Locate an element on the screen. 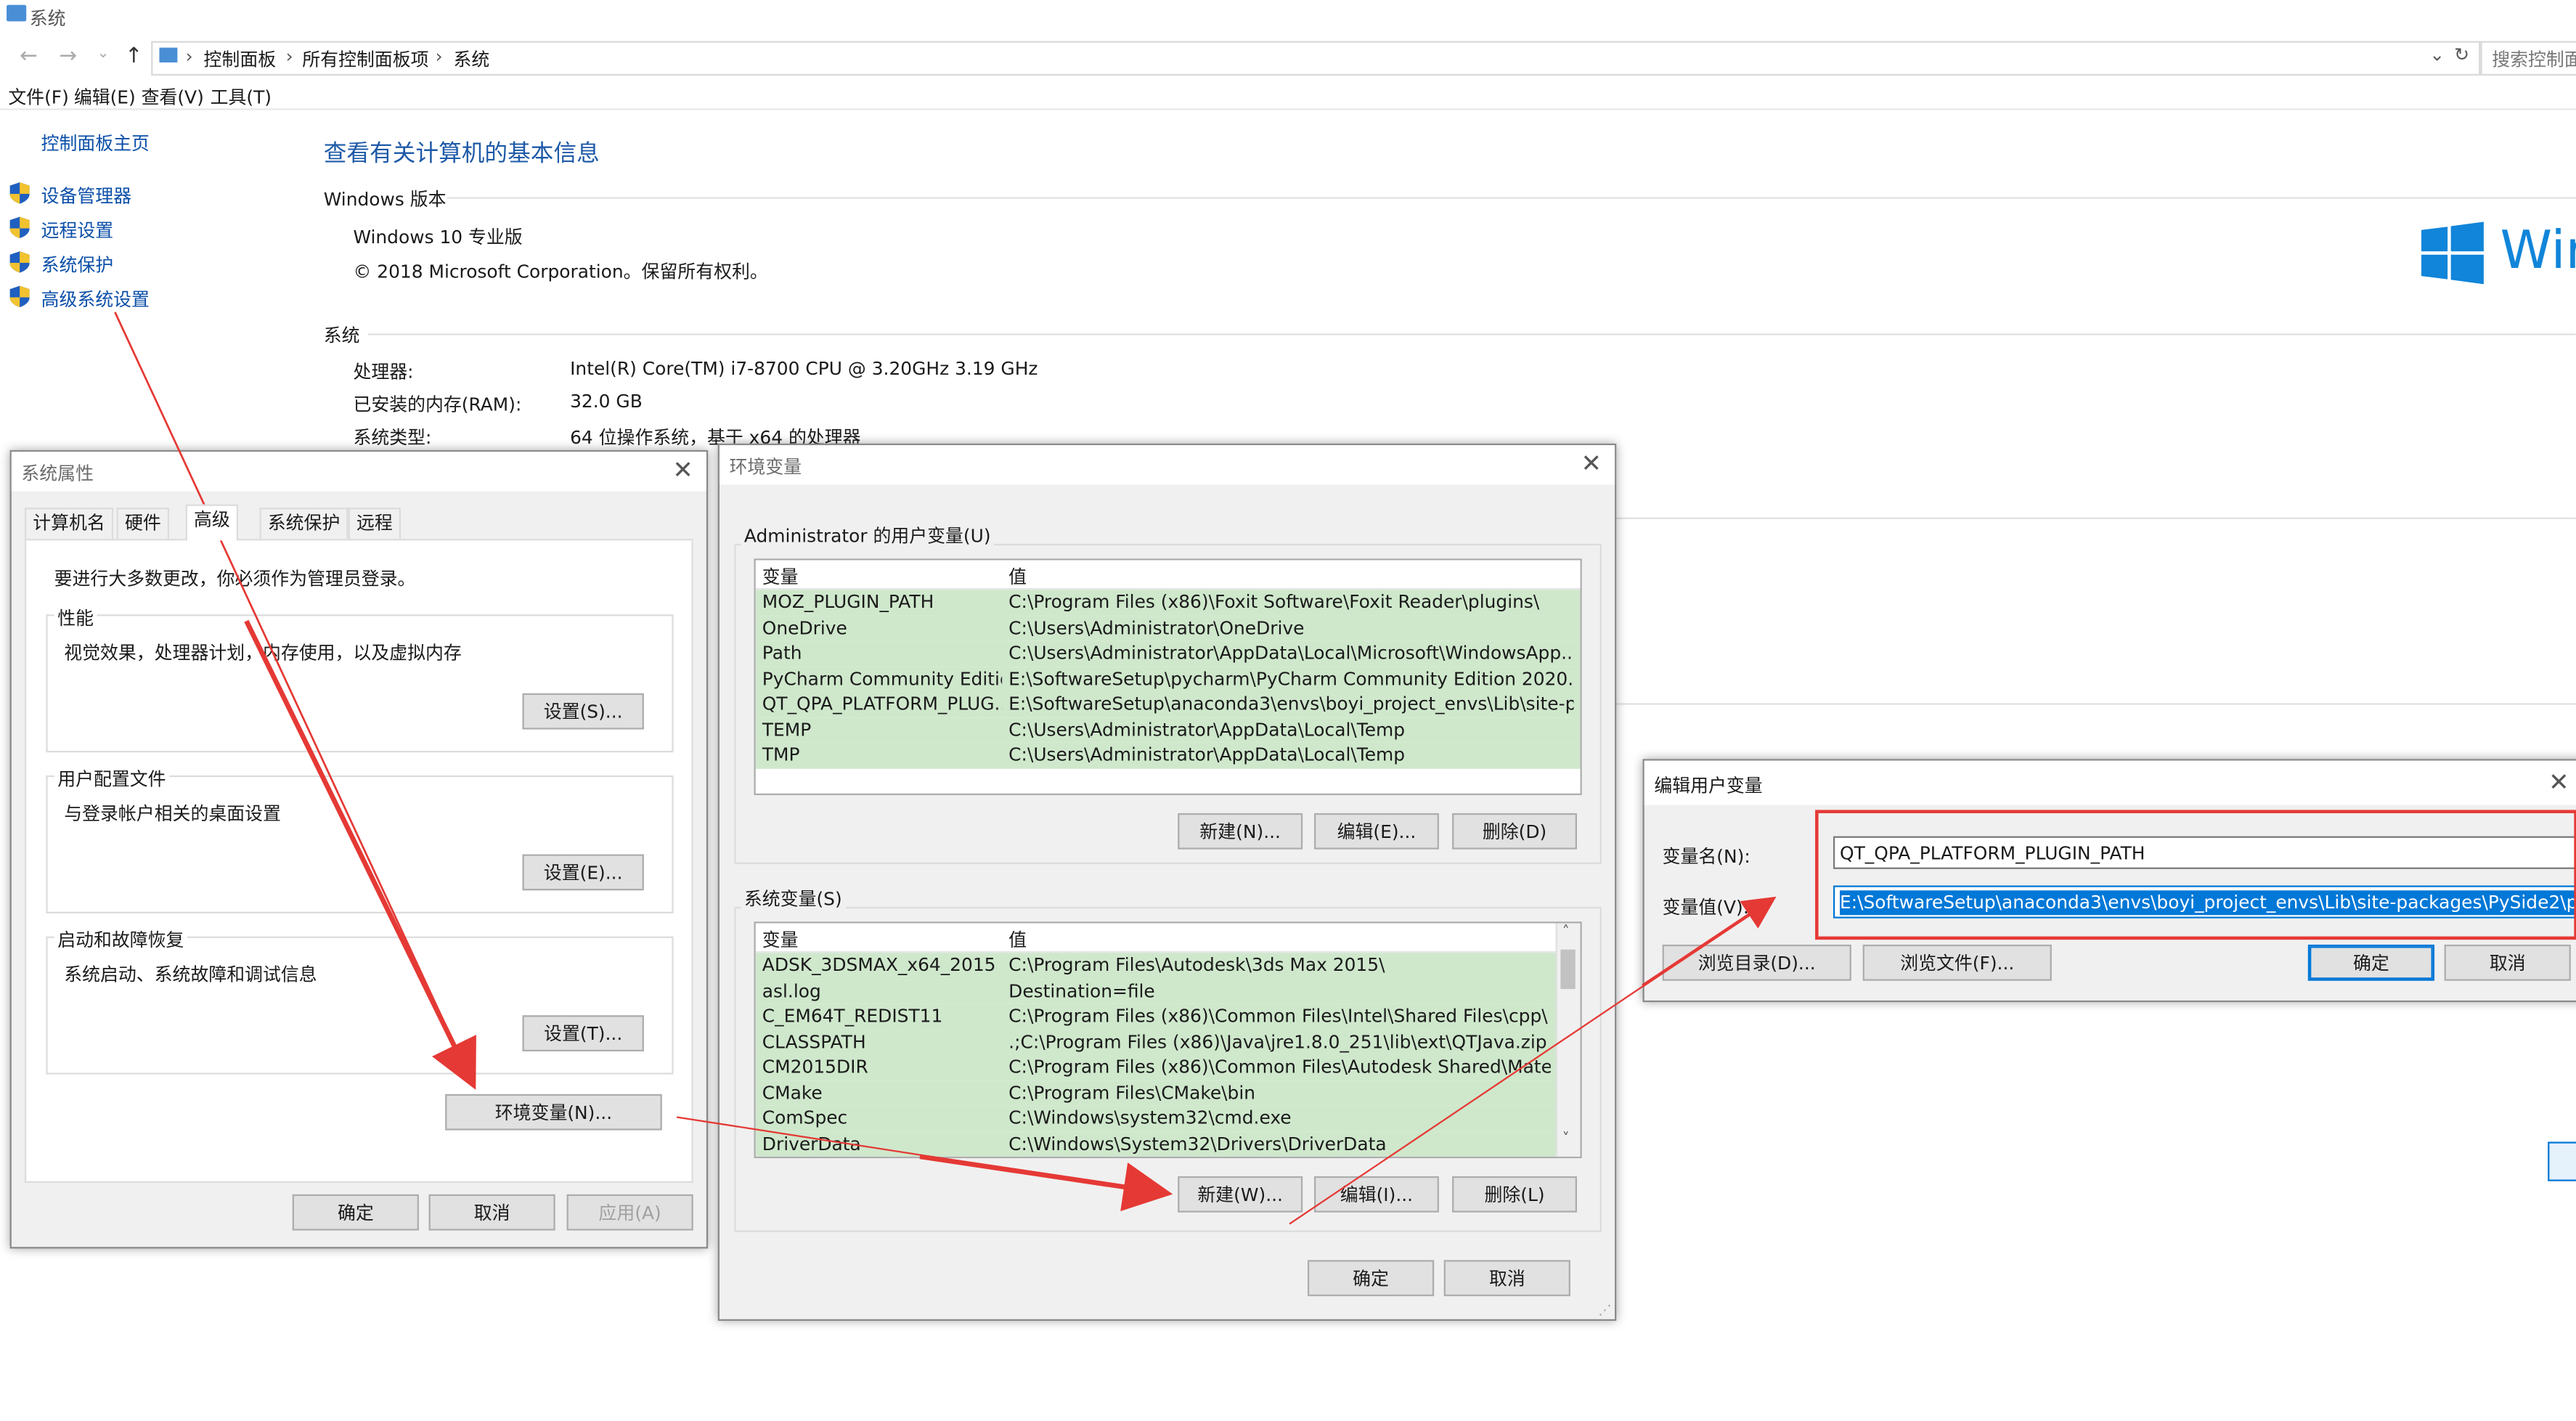  arrow-to-env-button is located at coordinates (293, 697).